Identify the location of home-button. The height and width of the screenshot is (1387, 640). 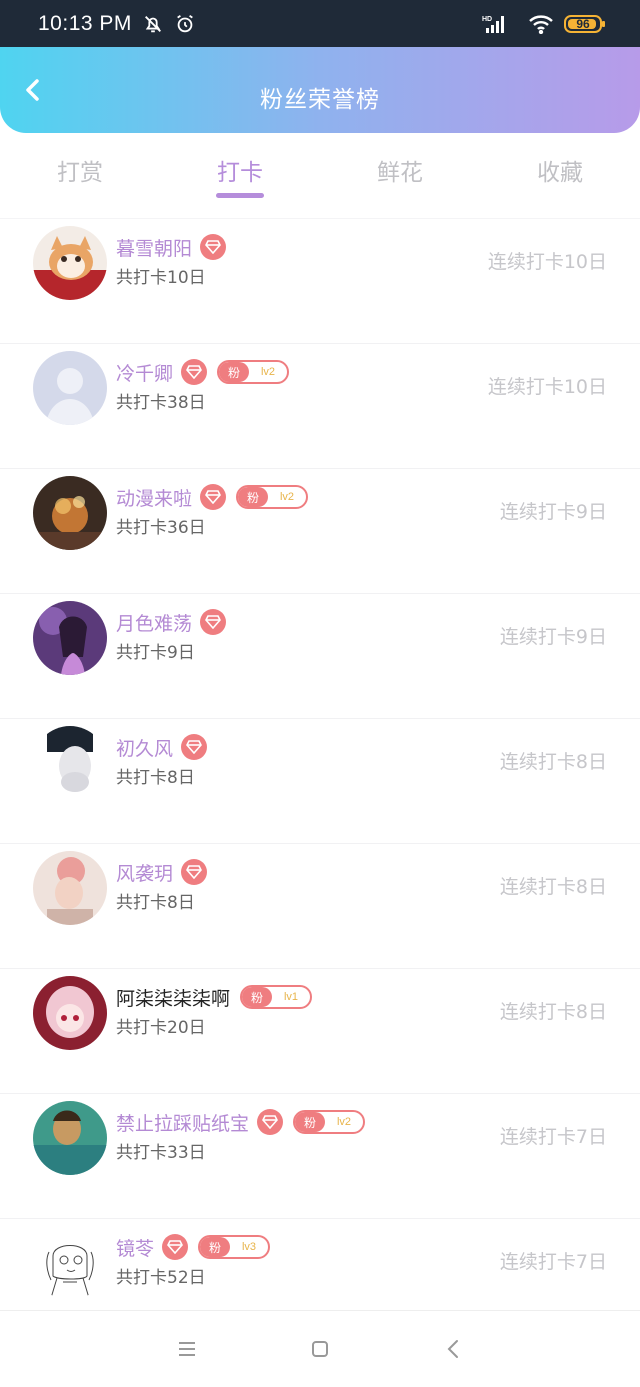
(320, 1349).